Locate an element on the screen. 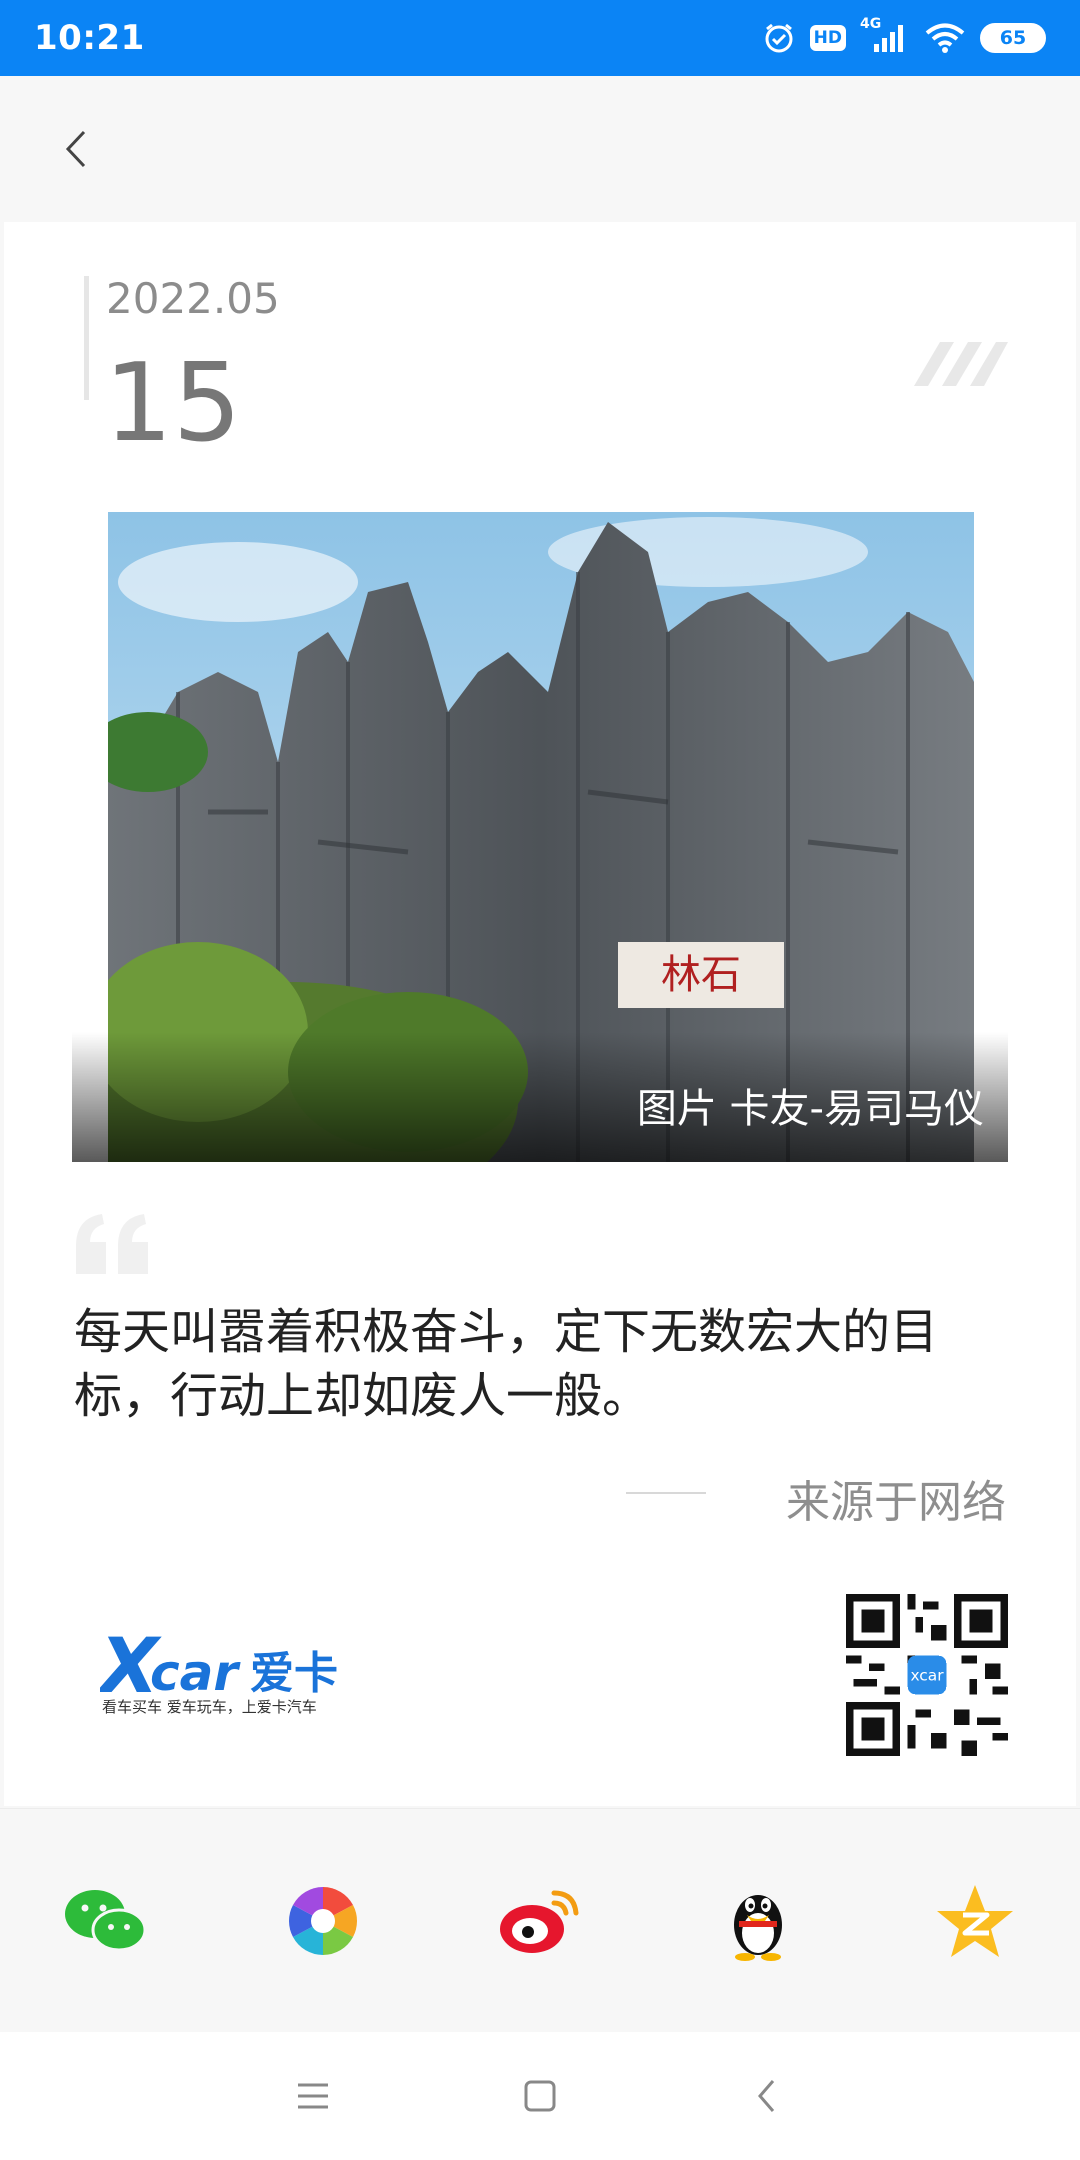  decorative-slashes-icon is located at coordinates (961, 364).